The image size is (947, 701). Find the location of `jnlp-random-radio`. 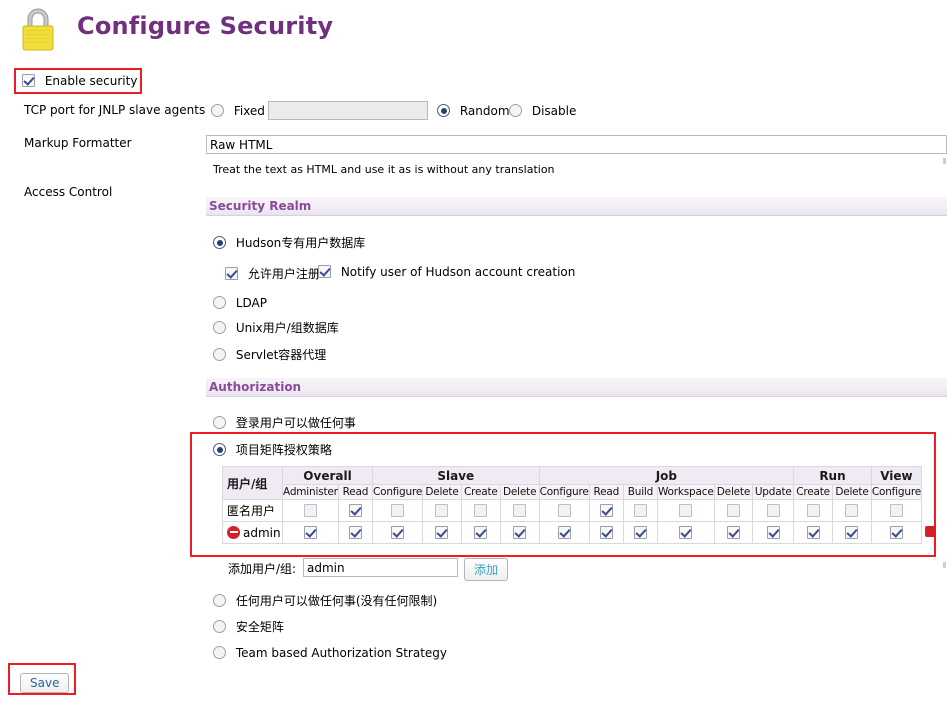

jnlp-random-radio is located at coordinates (443, 110).